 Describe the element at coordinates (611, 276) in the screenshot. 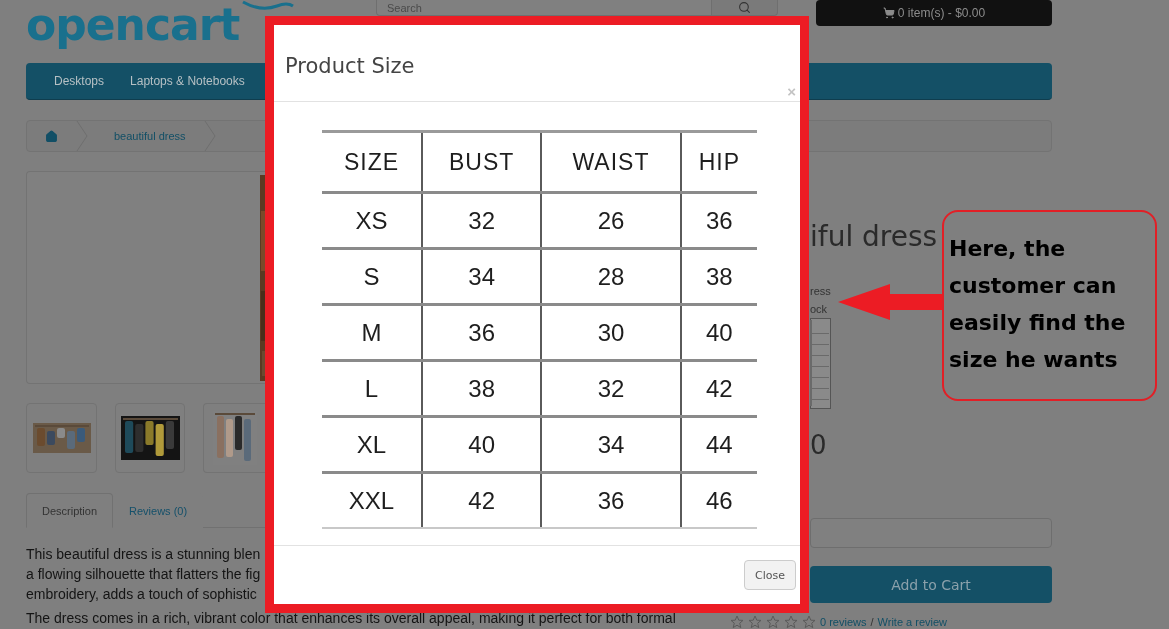

I see `table-cell: 28` at that location.